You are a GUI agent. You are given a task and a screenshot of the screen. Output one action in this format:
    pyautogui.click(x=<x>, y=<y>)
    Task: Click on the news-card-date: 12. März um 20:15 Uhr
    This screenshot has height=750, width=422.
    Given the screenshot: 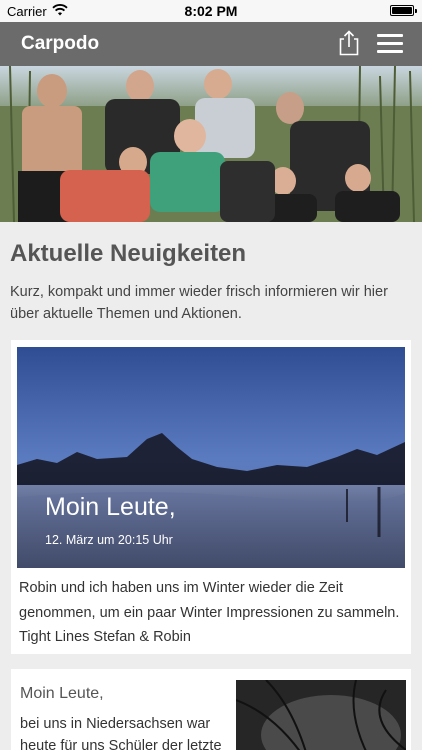 What is the action you would take?
    pyautogui.click(x=109, y=540)
    